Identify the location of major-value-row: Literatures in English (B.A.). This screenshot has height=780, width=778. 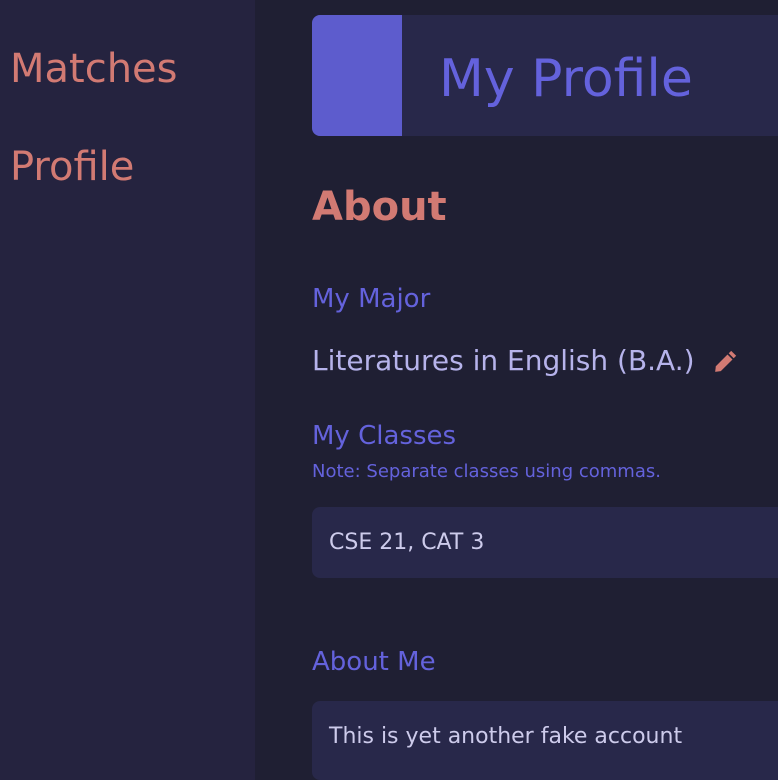
(525, 361).